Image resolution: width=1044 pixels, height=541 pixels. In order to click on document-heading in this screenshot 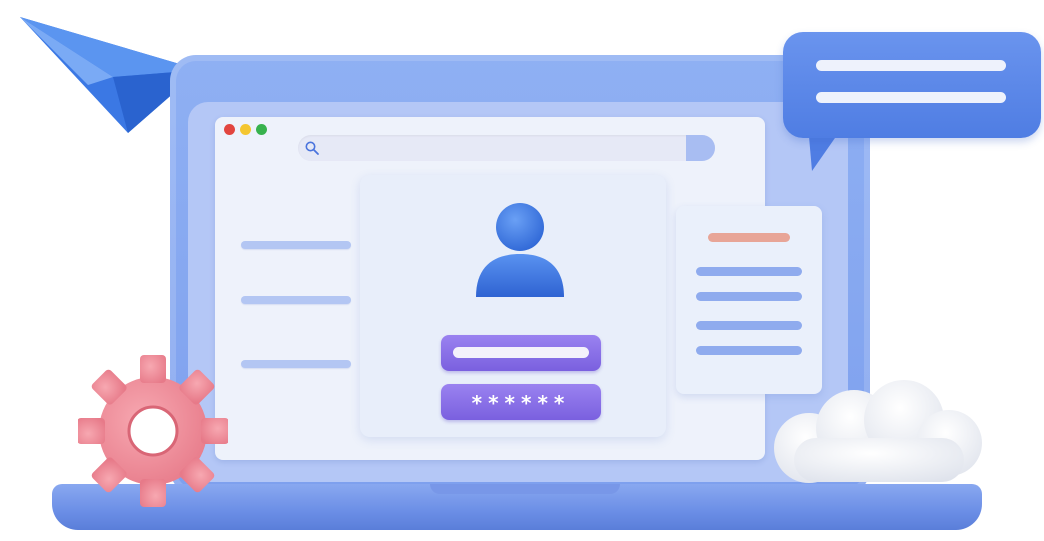, I will do `click(749, 237)`.